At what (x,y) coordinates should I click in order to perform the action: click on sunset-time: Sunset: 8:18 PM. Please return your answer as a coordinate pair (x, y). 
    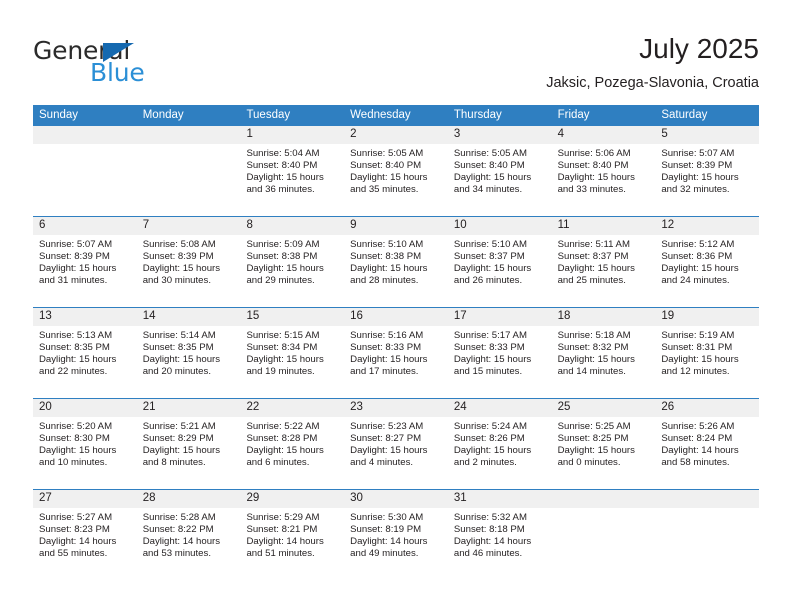
    Looking at the image, I should click on (489, 530).